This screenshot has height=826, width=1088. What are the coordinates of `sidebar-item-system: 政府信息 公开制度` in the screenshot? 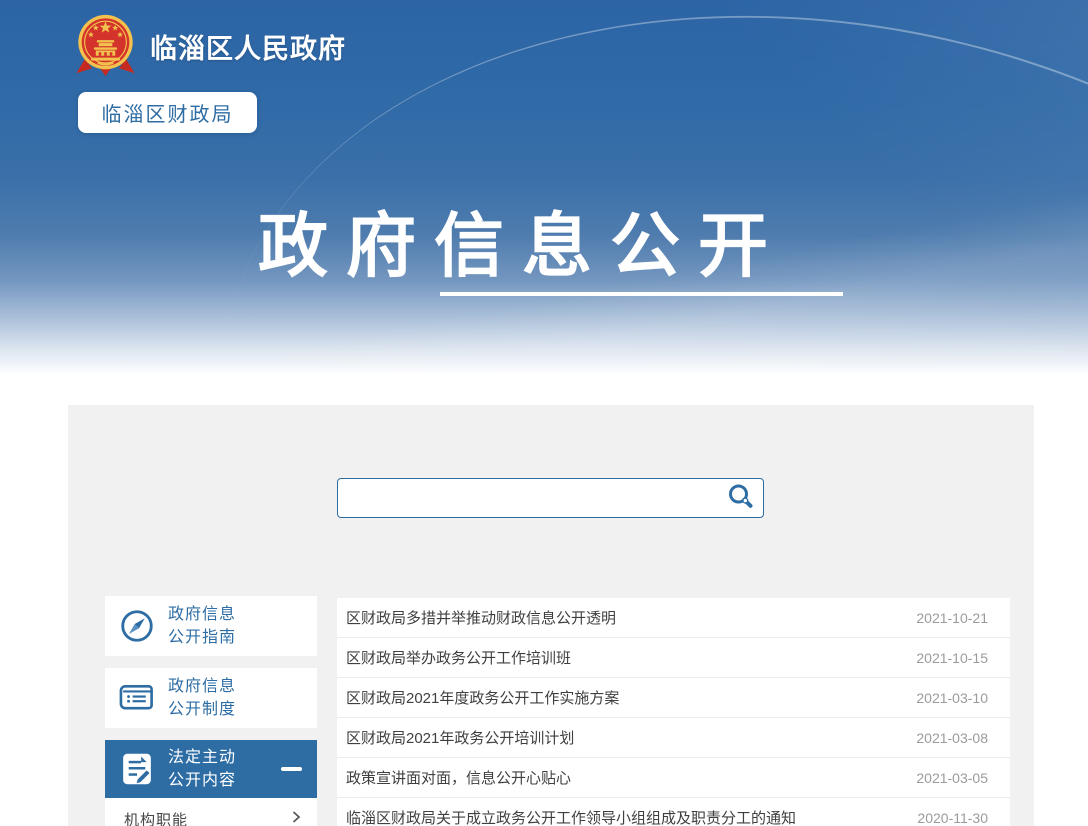 It's located at (211, 698).